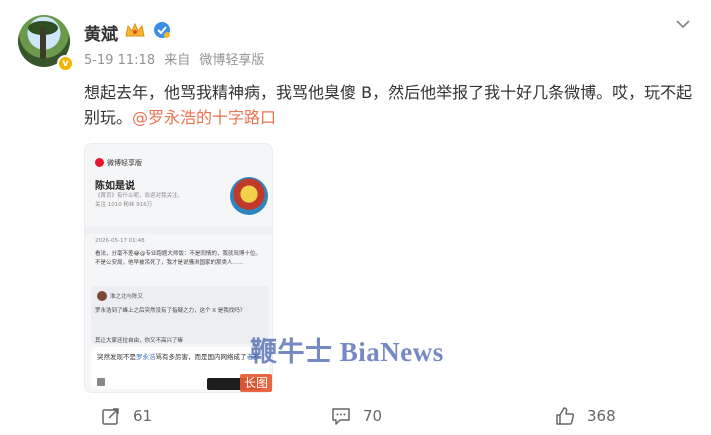 The height and width of the screenshot is (435, 711). I want to click on card-reply-text-2: 其让大家还拉自由，你又不高兴了嘛, so click(139, 341).